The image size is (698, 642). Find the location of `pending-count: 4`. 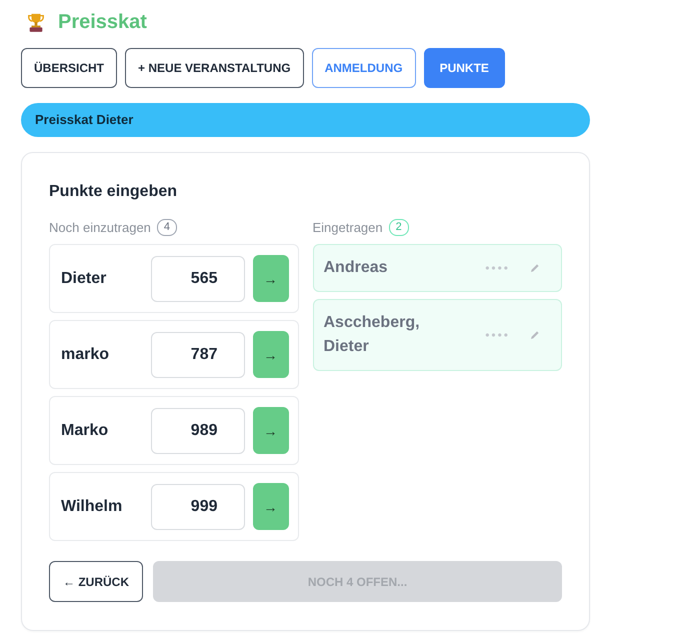

pending-count: 4 is located at coordinates (167, 227).